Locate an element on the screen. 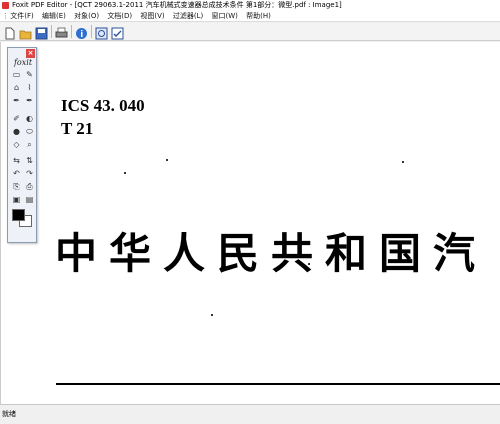  document-heading: 中华人民共和国汽 is located at coordinates (271, 253).